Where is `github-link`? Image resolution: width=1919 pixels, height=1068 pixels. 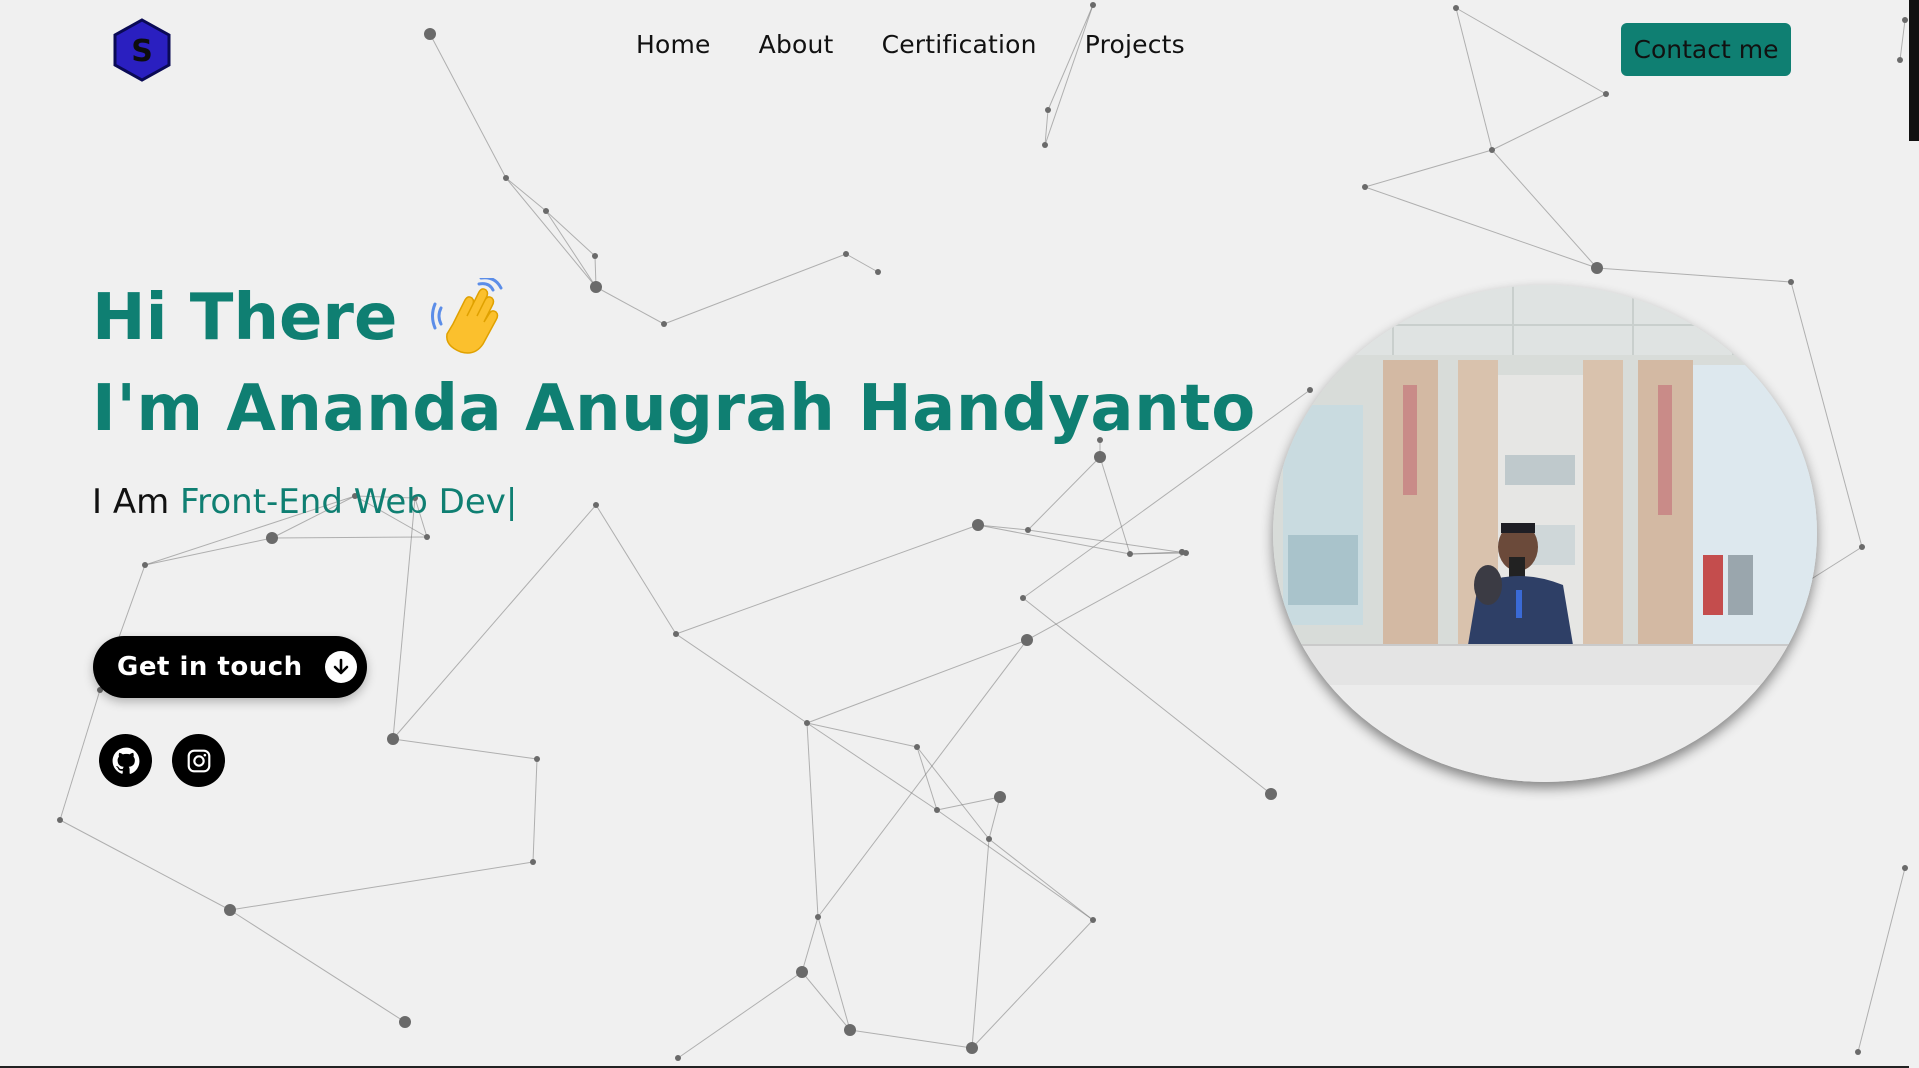
github-link is located at coordinates (125, 760).